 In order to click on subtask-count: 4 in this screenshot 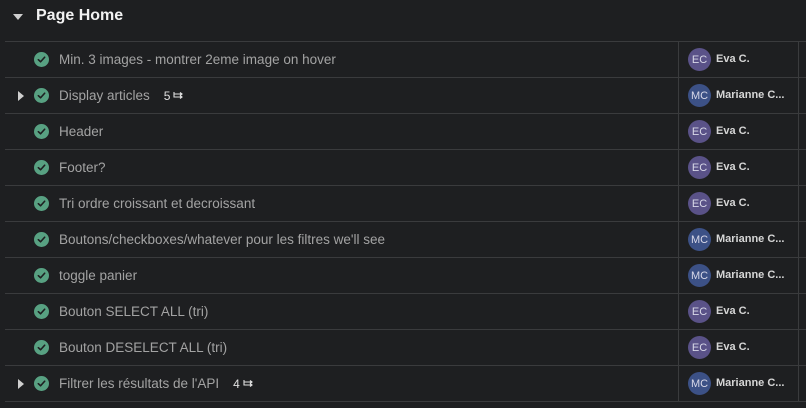, I will do `click(243, 384)`.